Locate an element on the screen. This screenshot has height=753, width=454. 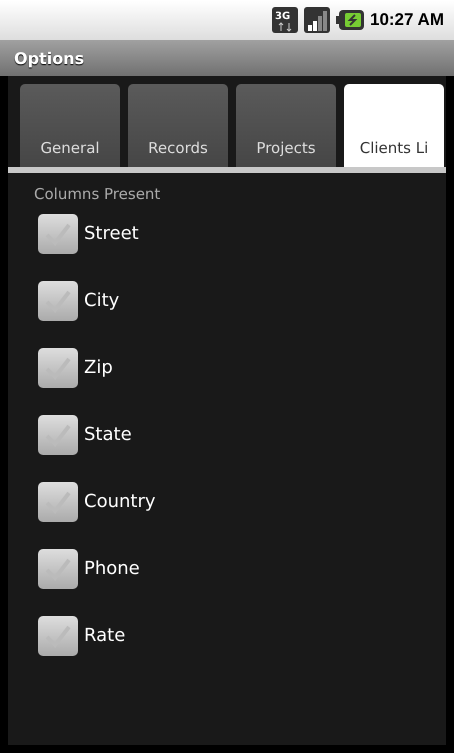
tab: General is located at coordinates (70, 125).